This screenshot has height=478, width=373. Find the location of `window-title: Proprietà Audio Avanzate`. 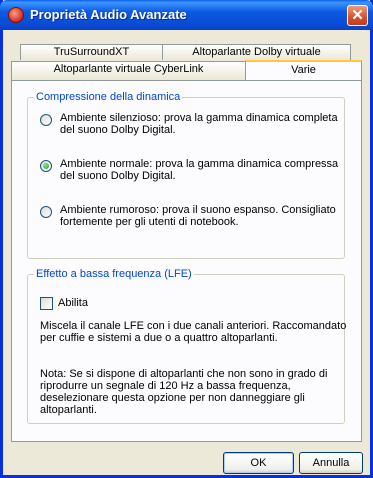

window-title: Proprietà Audio Avanzate is located at coordinates (108, 14).